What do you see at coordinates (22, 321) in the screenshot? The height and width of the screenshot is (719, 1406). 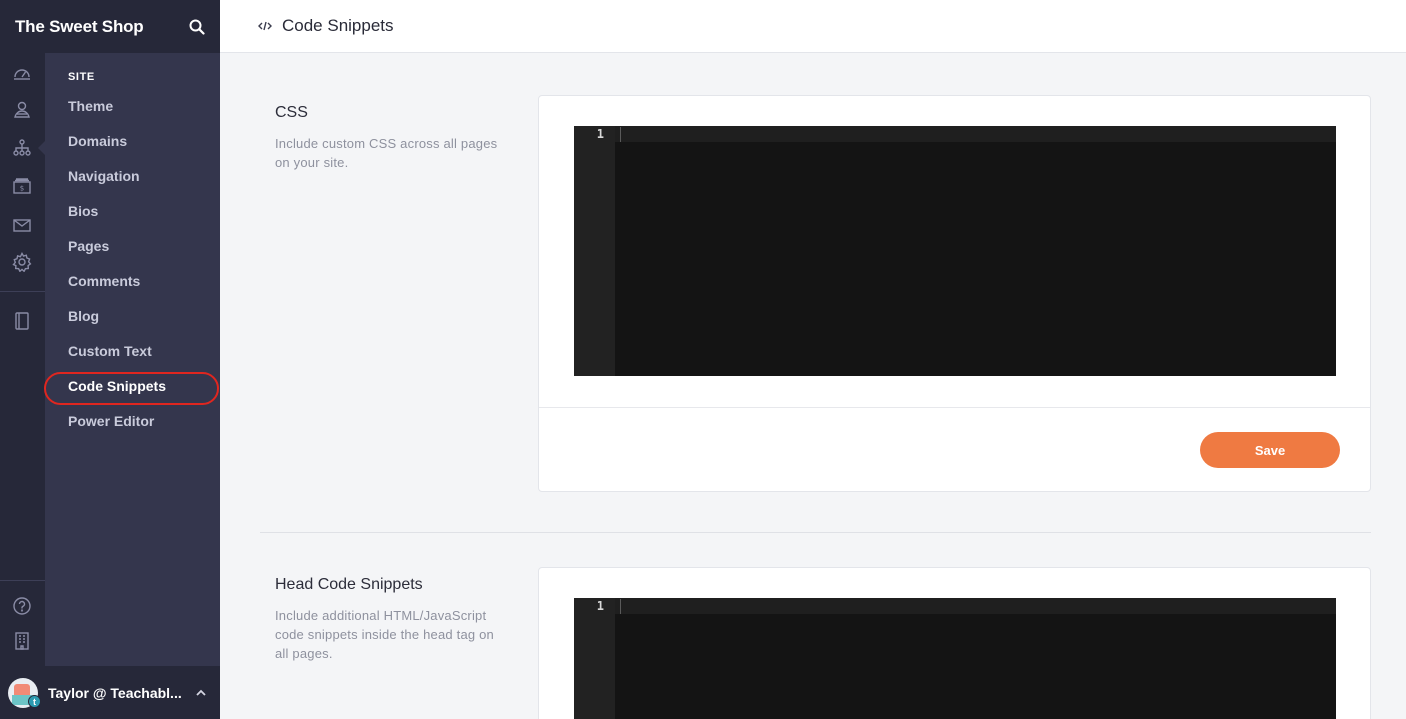 I see `book-icon` at bounding box center [22, 321].